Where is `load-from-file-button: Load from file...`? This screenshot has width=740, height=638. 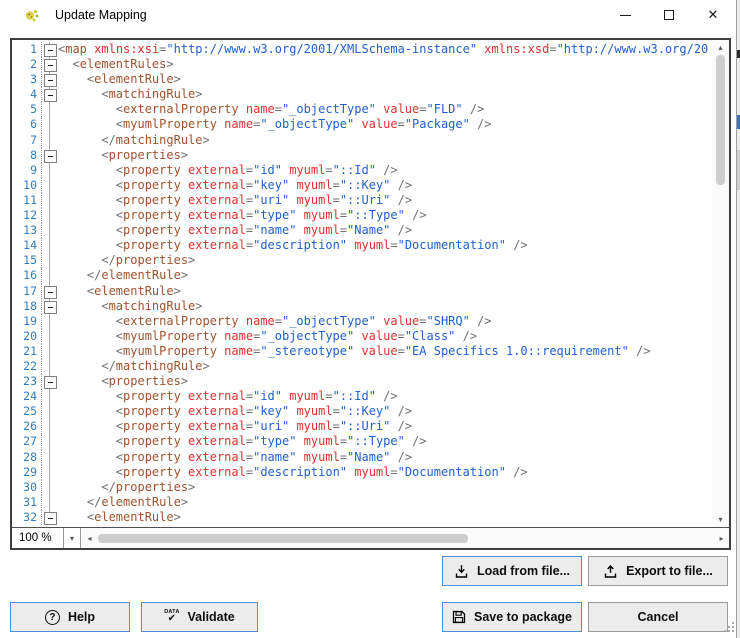 load-from-file-button: Load from file... is located at coordinates (512, 571).